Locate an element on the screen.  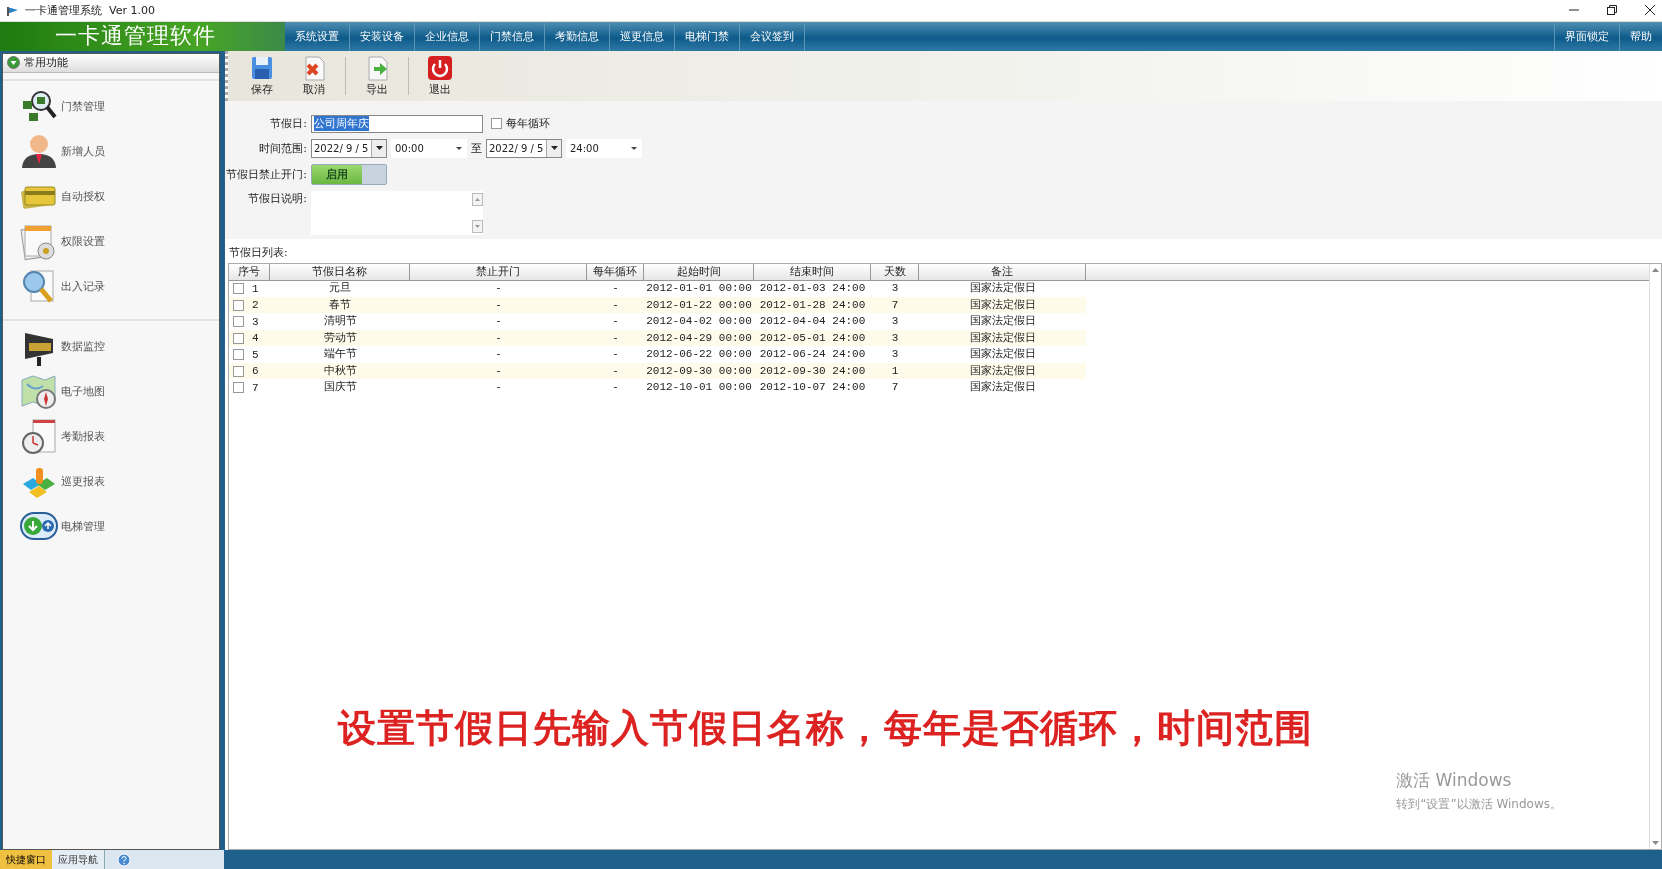
column-header: 每年循环 is located at coordinates (615, 272).